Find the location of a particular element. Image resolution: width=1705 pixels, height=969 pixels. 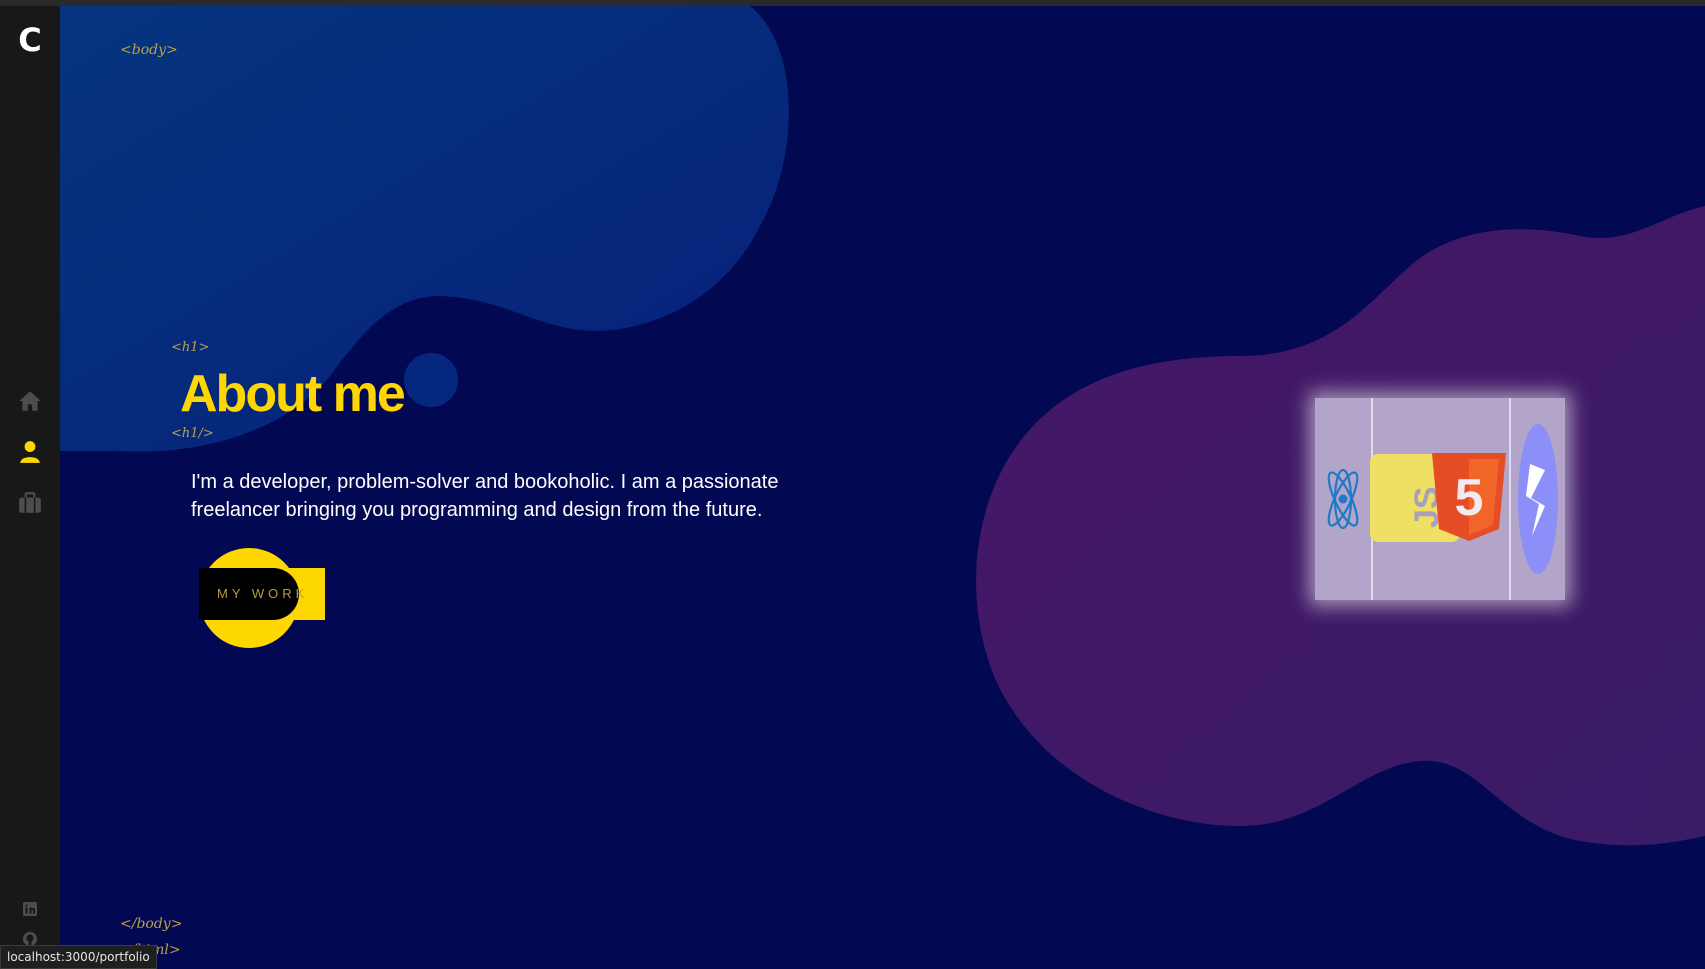

webflow-icon is located at coordinates (1538, 499).